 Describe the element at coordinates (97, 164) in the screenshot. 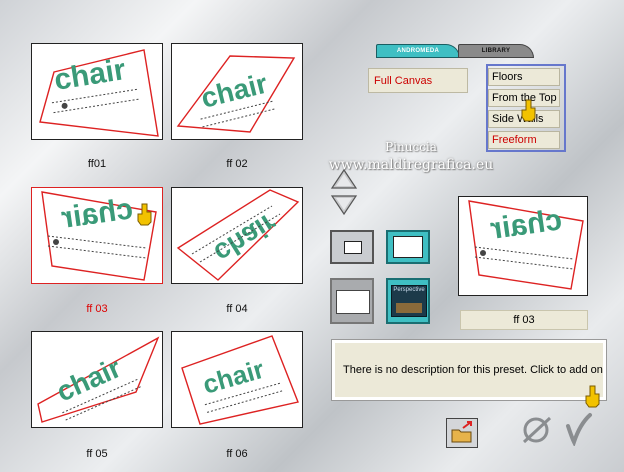

I see `preset-caption: ff01` at that location.